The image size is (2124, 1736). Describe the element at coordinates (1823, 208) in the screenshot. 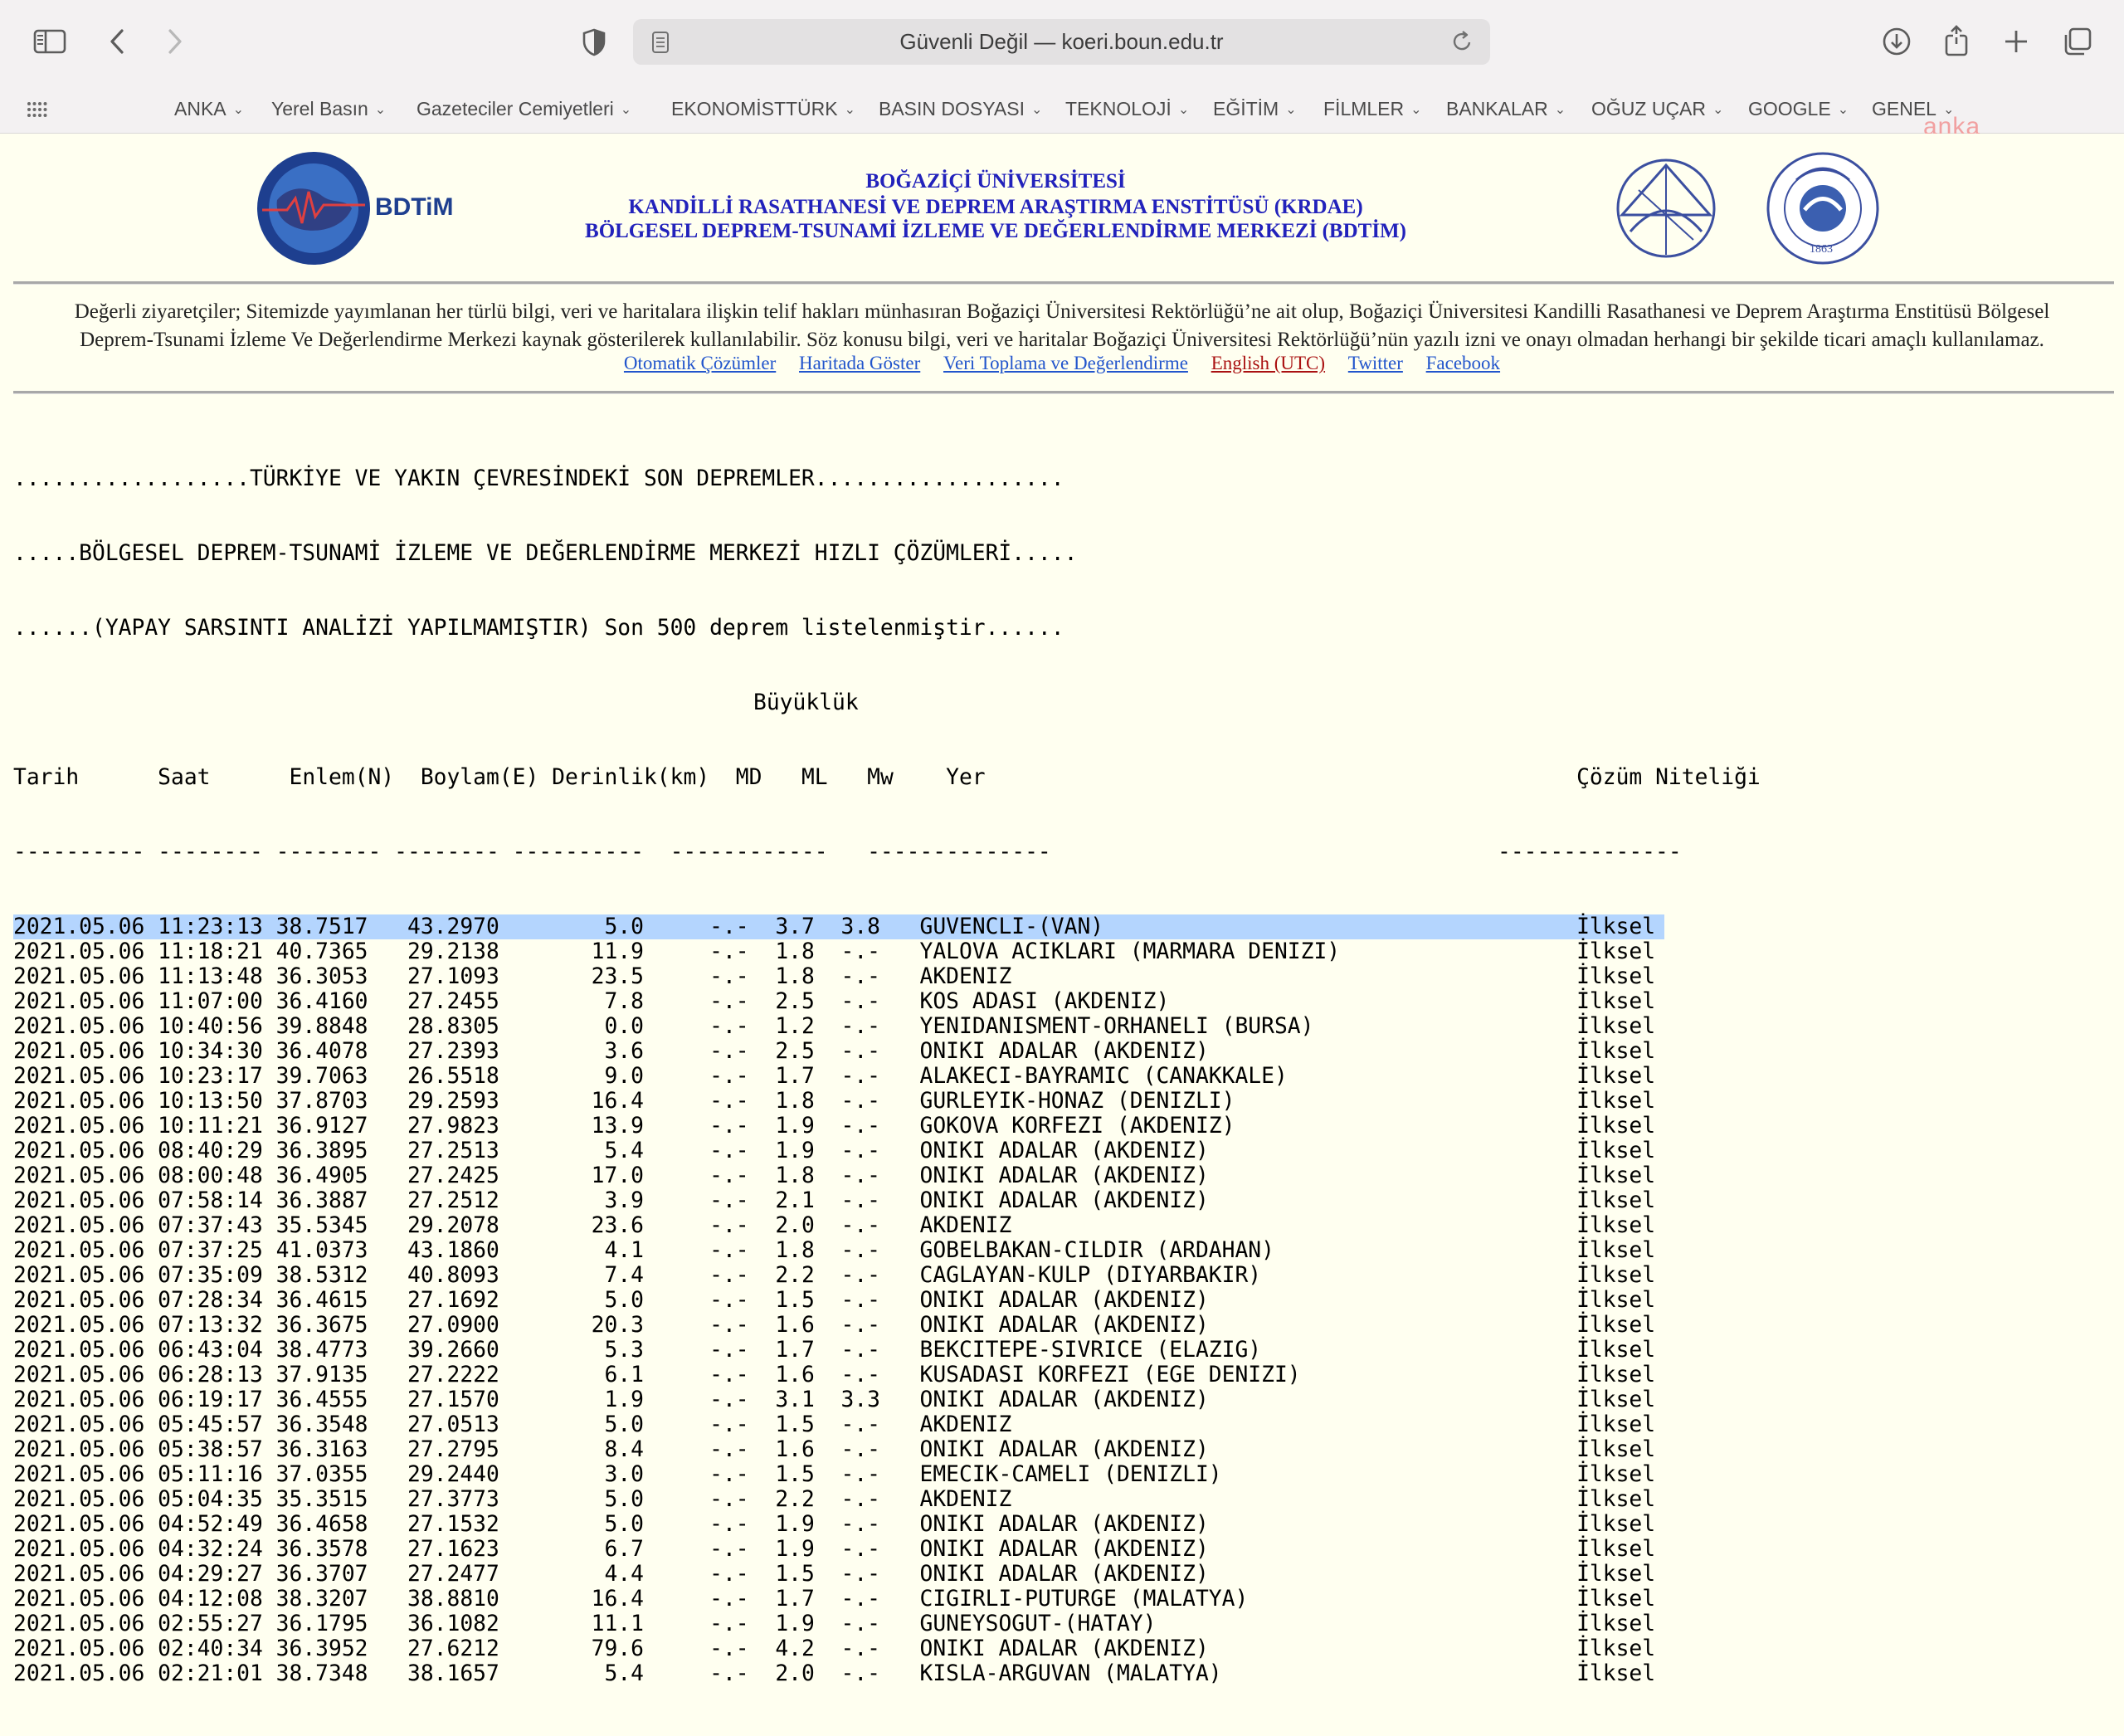

I see `university-seal-logo: 1863` at that location.